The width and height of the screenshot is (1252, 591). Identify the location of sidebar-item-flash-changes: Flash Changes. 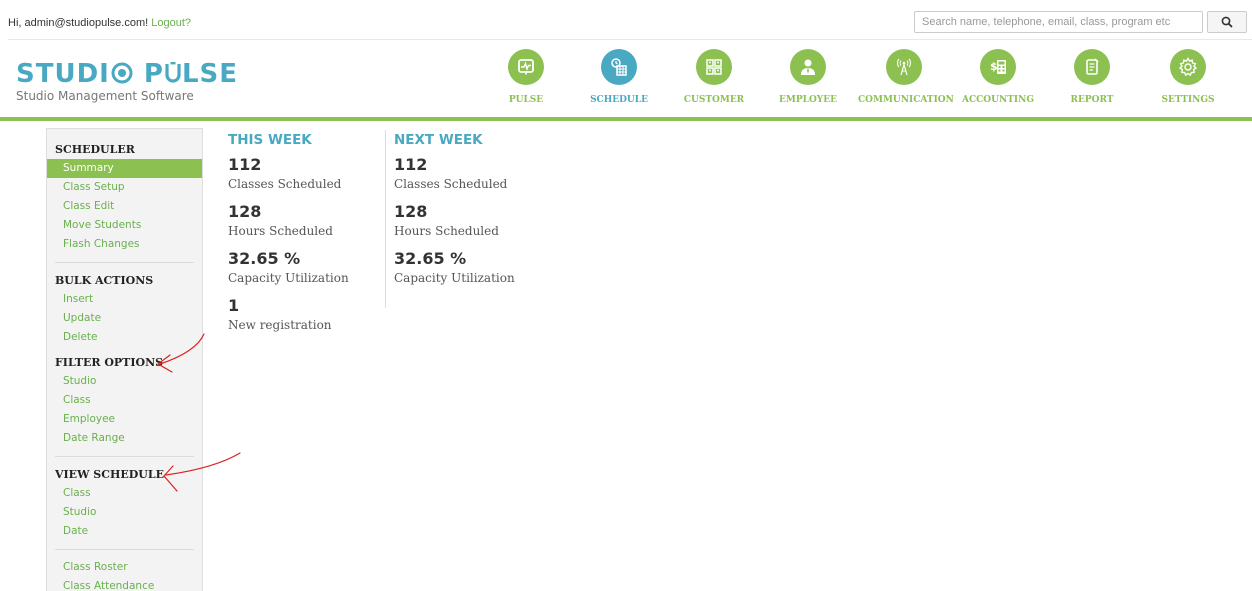
(124, 244).